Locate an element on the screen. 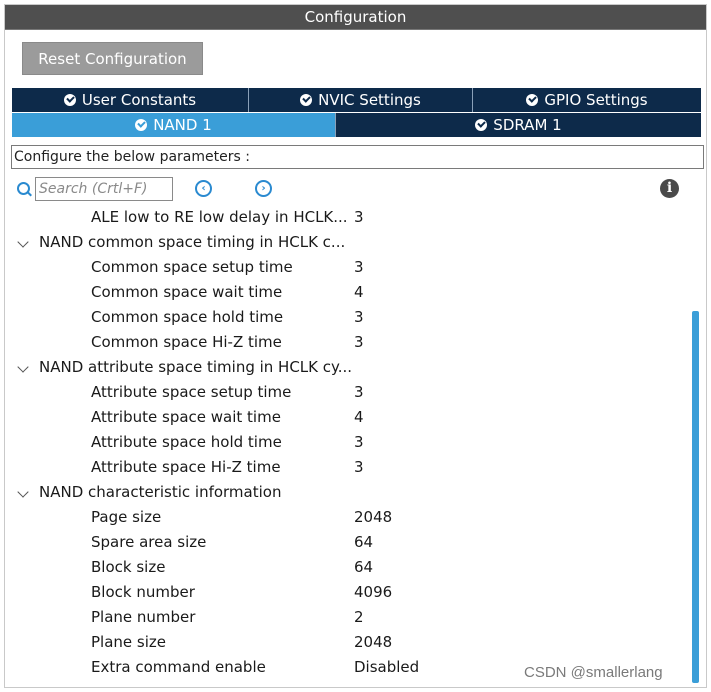 This screenshot has height=692, width=711. parameter-row: Common space setup time 3 is located at coordinates (347, 267).